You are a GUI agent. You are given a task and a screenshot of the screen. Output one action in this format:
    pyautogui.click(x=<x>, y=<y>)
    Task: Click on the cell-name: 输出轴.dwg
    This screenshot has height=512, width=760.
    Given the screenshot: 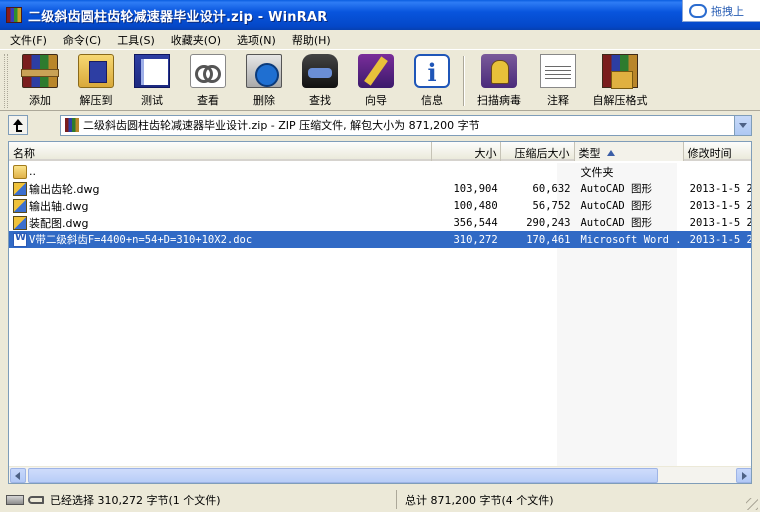 What is the action you would take?
    pyautogui.click(x=221, y=206)
    